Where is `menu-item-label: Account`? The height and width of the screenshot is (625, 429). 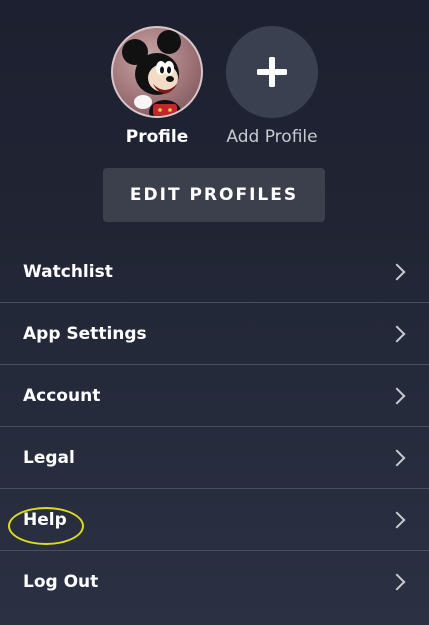 menu-item-label: Account is located at coordinates (62, 395).